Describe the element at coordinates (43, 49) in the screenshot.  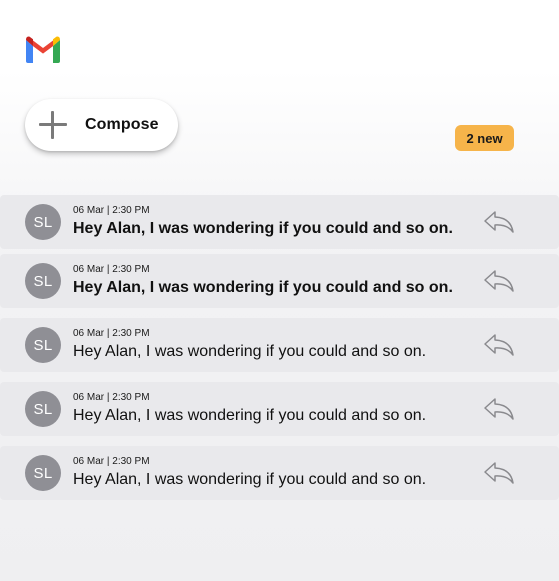
I see `gmail-logo-icon` at that location.